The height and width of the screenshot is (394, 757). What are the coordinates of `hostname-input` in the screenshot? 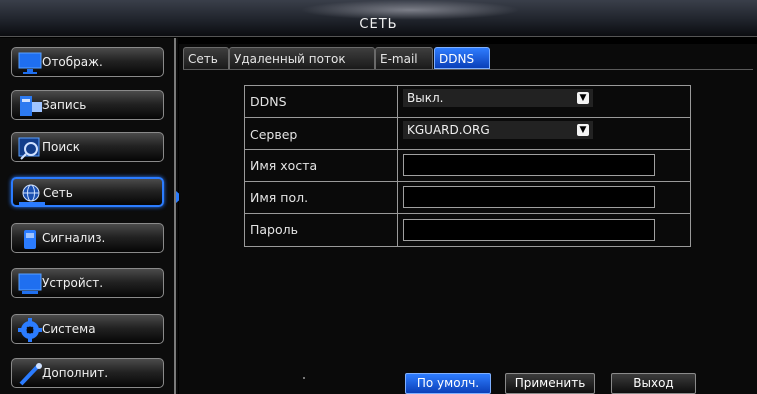 It's located at (529, 165).